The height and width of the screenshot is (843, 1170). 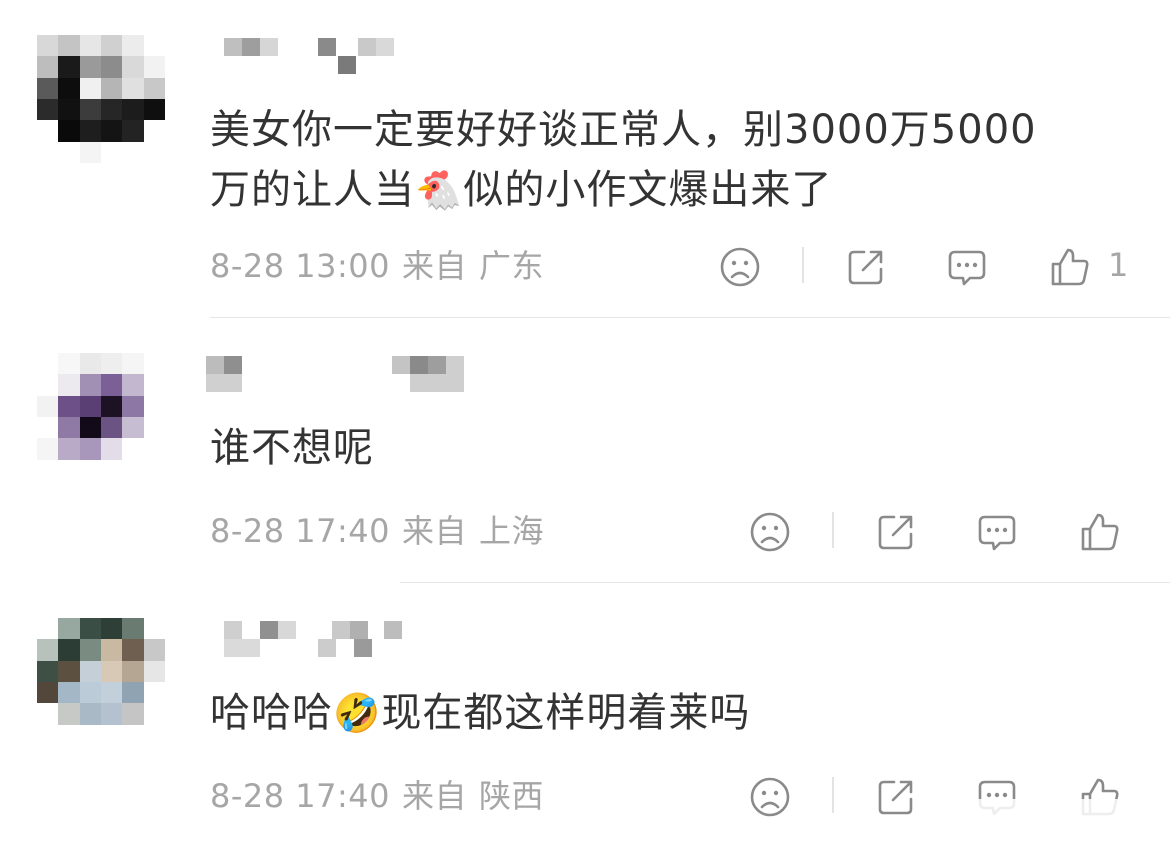 What do you see at coordinates (309, 58) in the screenshot?
I see `username-blurred` at bounding box center [309, 58].